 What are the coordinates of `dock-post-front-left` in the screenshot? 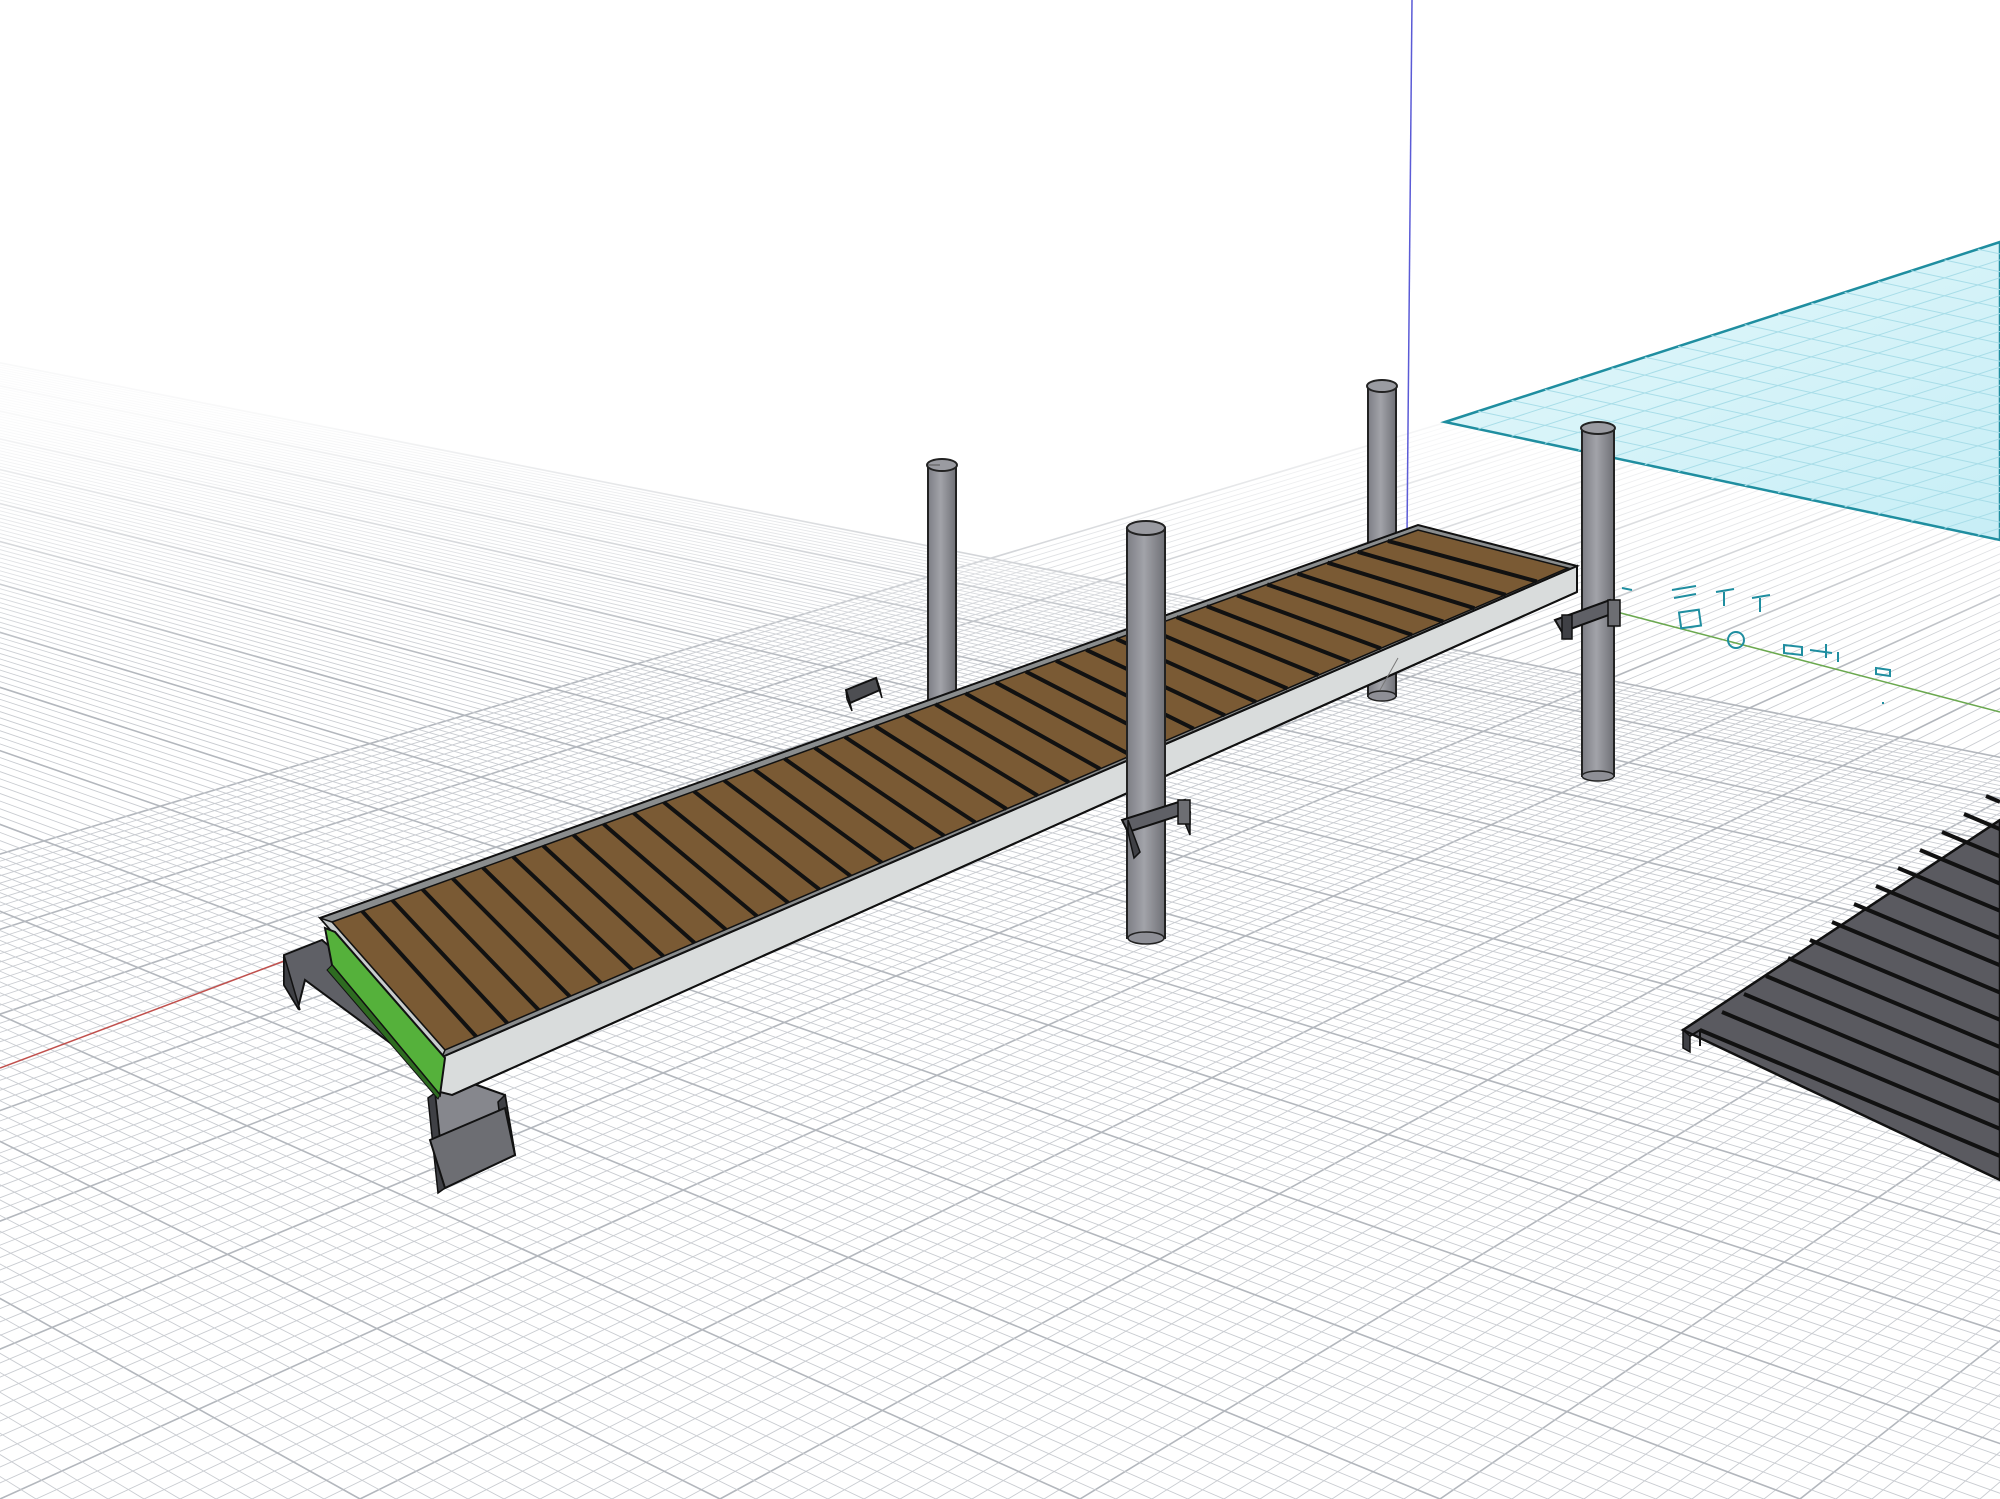 It's located at (1146, 732).